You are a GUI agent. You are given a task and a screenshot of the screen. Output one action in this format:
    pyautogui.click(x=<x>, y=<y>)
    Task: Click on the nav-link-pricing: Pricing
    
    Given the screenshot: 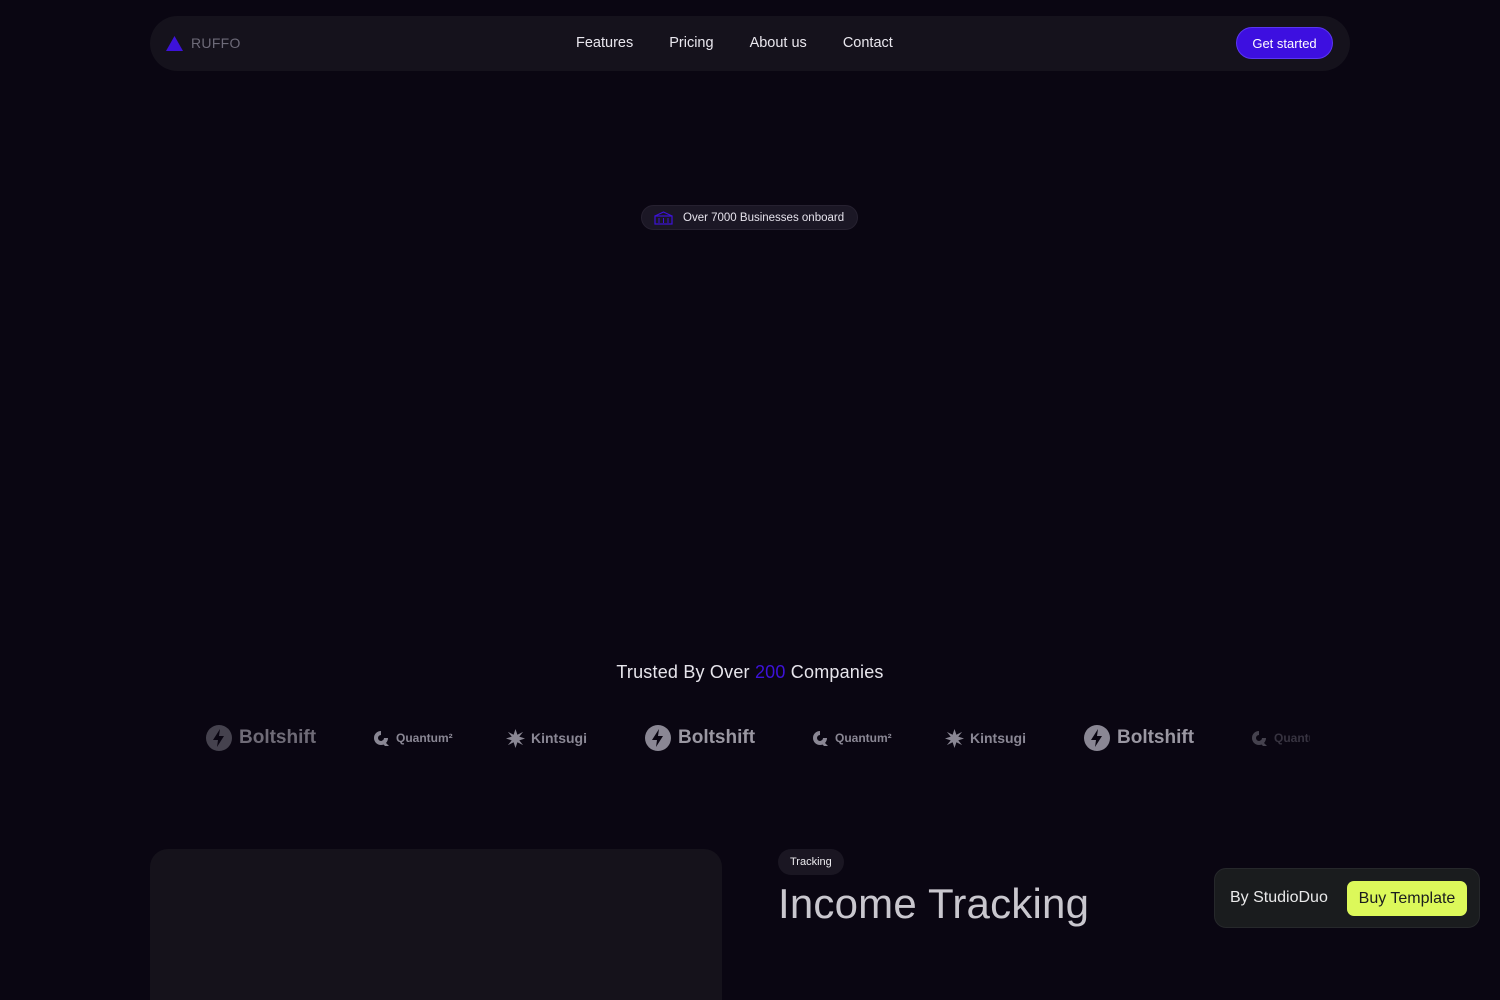 What is the action you would take?
    pyautogui.click(x=691, y=43)
    